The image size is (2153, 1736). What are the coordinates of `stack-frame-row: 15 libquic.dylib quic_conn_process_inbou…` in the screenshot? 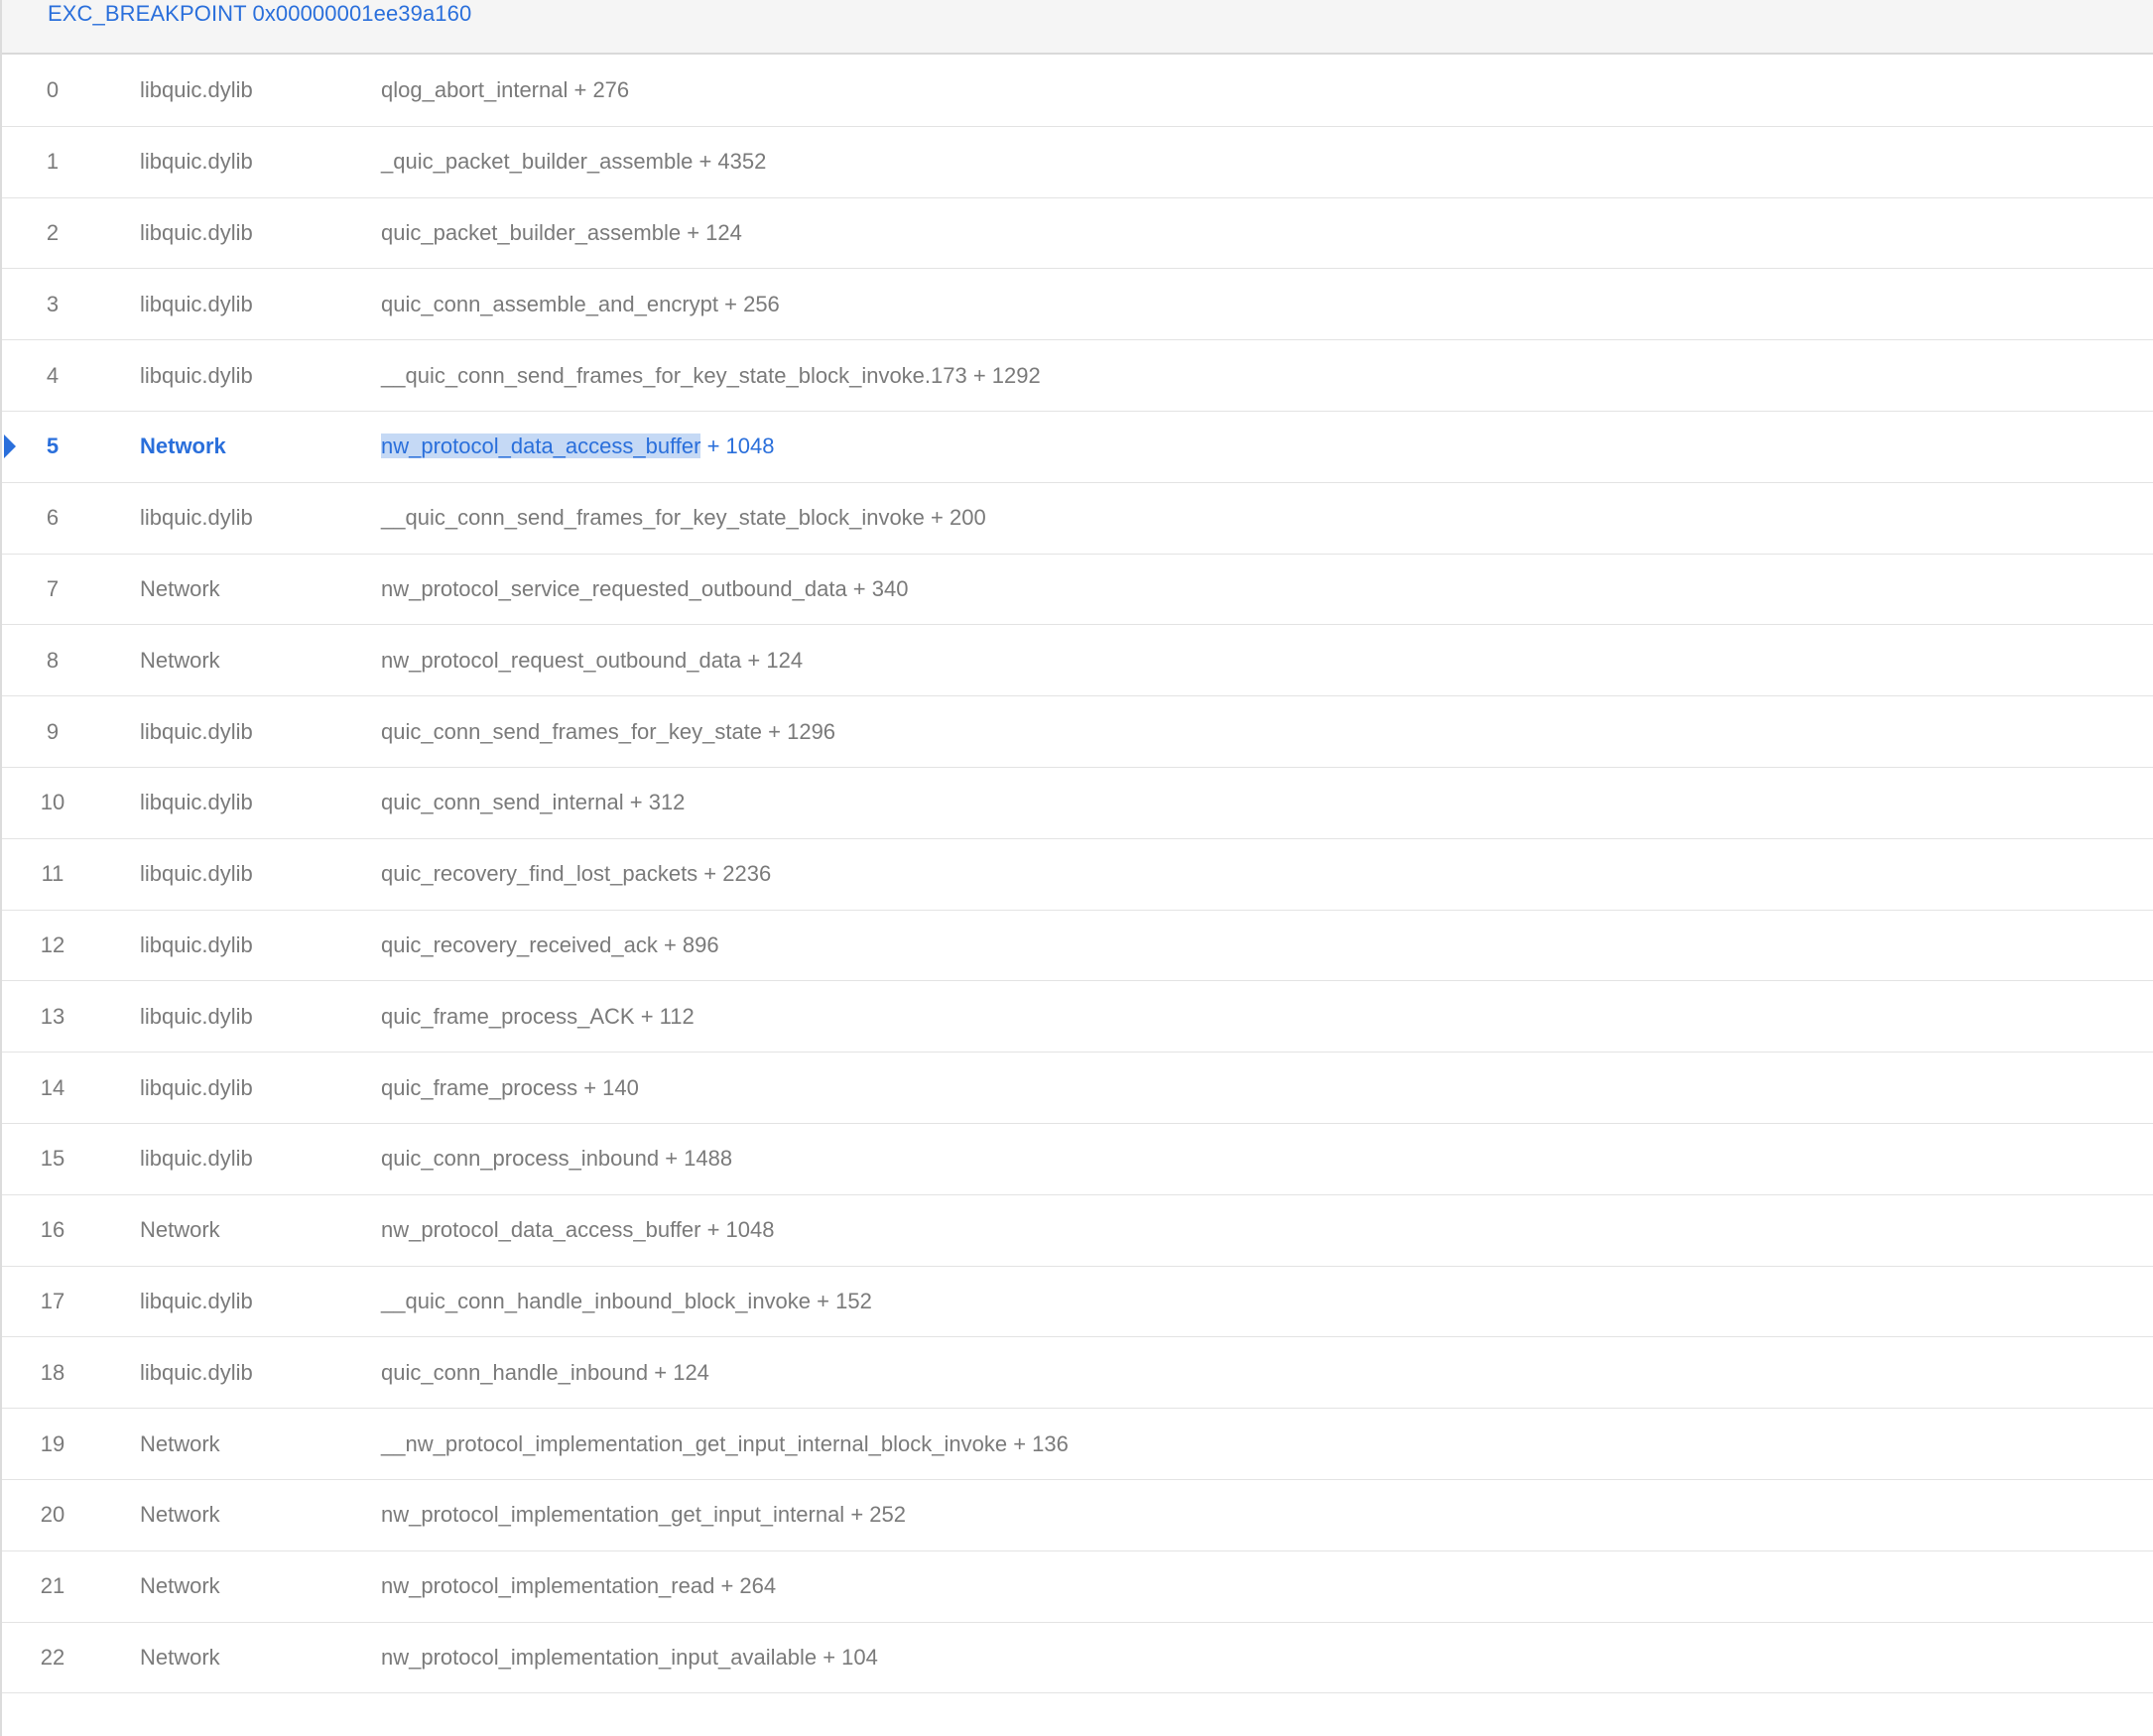 It's located at (1077, 1159).